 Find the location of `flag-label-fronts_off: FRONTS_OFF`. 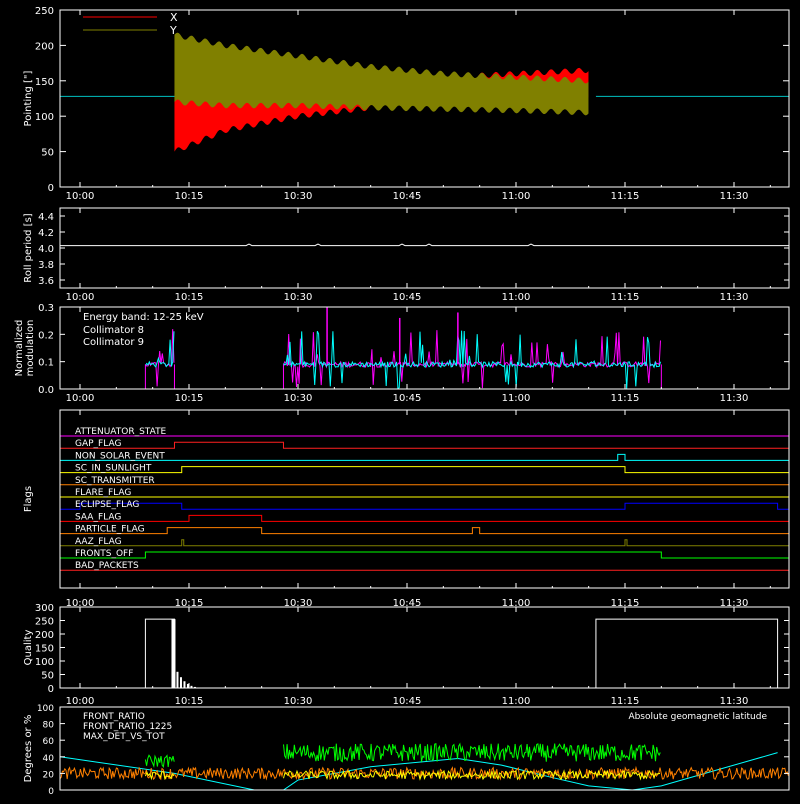

flag-label-fronts_off: FRONTS_OFF is located at coordinates (104, 554).